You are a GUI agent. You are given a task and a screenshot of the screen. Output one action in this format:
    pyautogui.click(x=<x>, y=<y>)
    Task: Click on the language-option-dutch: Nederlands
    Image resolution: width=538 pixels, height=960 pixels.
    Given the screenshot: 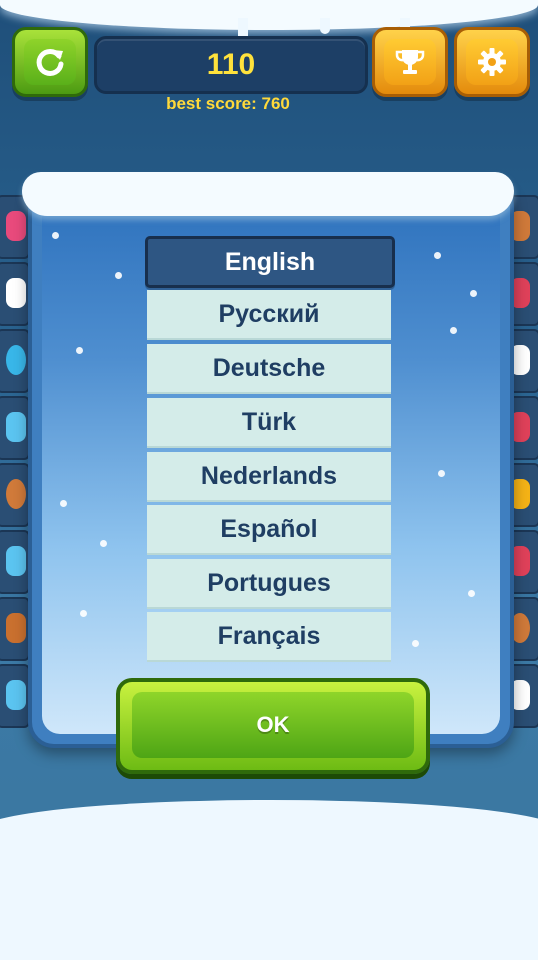 What is the action you would take?
    pyautogui.click(x=269, y=477)
    